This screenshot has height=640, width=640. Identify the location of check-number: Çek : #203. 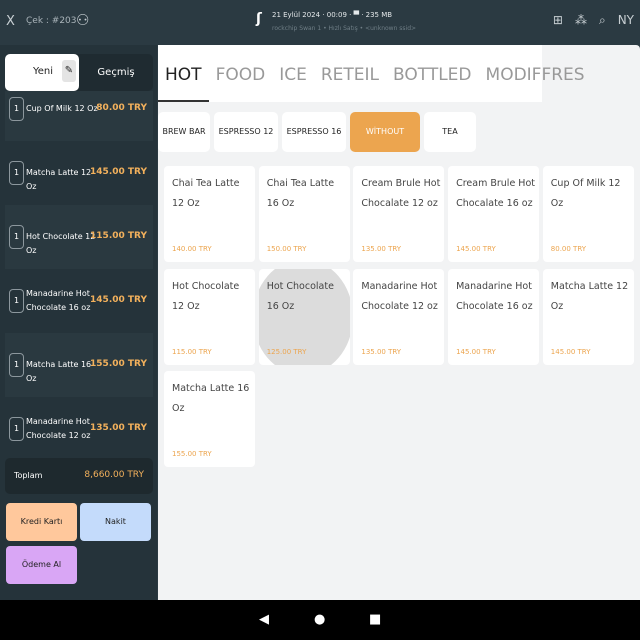
(51, 21).